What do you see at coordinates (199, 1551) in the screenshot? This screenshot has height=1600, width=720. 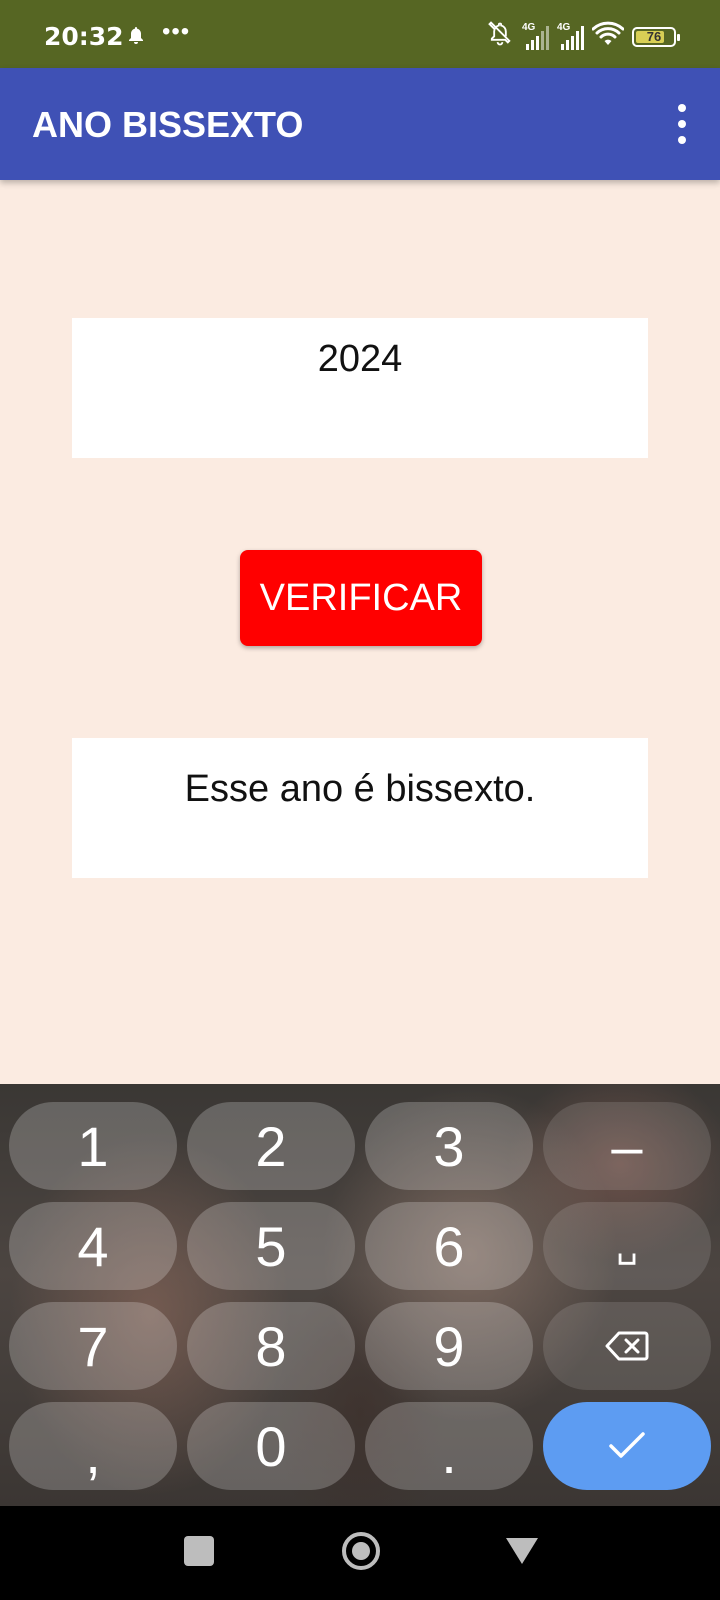 I see `recents-icon` at bounding box center [199, 1551].